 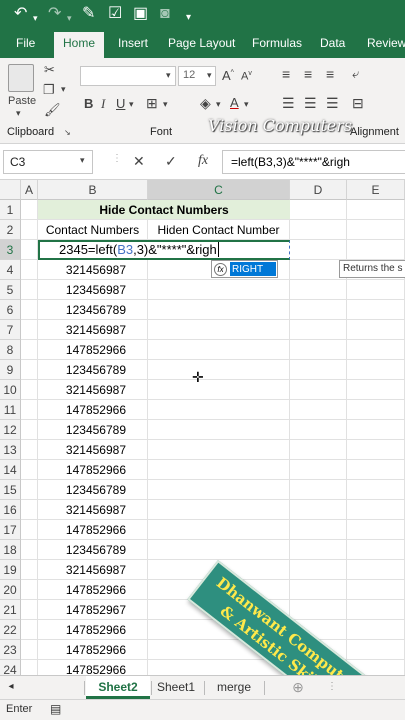 I want to click on row-header-5: 5, so click(x=10, y=290).